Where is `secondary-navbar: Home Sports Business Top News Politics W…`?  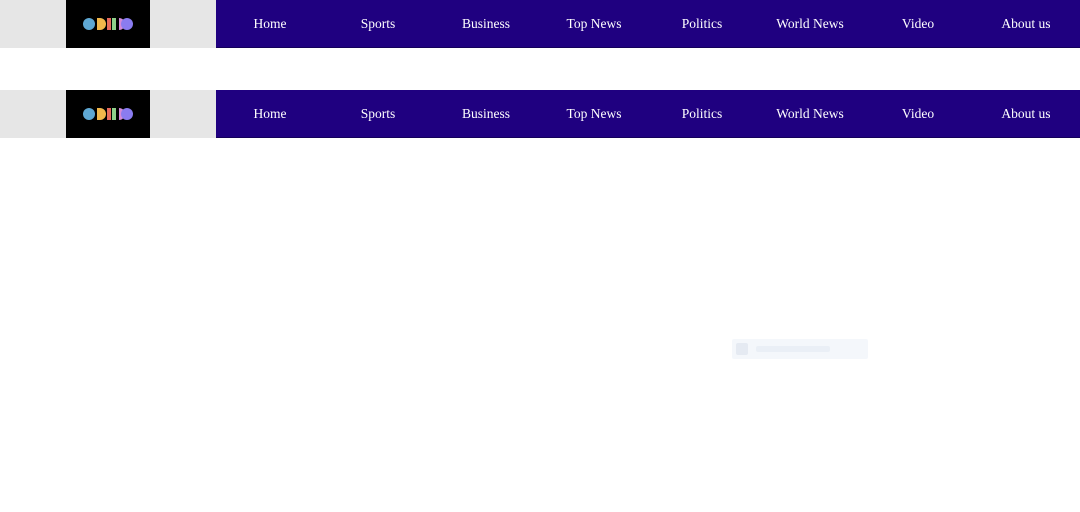
secondary-navbar: Home Sports Business Top News Politics W… is located at coordinates (540, 114).